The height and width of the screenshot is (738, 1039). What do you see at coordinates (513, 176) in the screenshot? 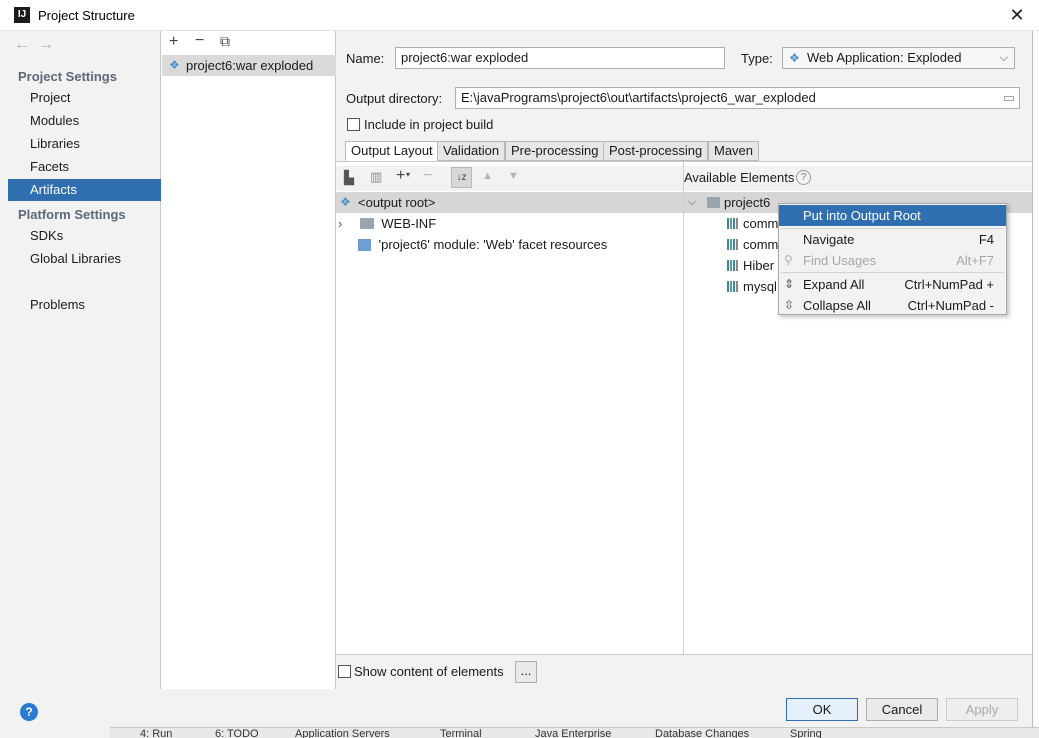
I see `move-down-icon: ▼` at bounding box center [513, 176].